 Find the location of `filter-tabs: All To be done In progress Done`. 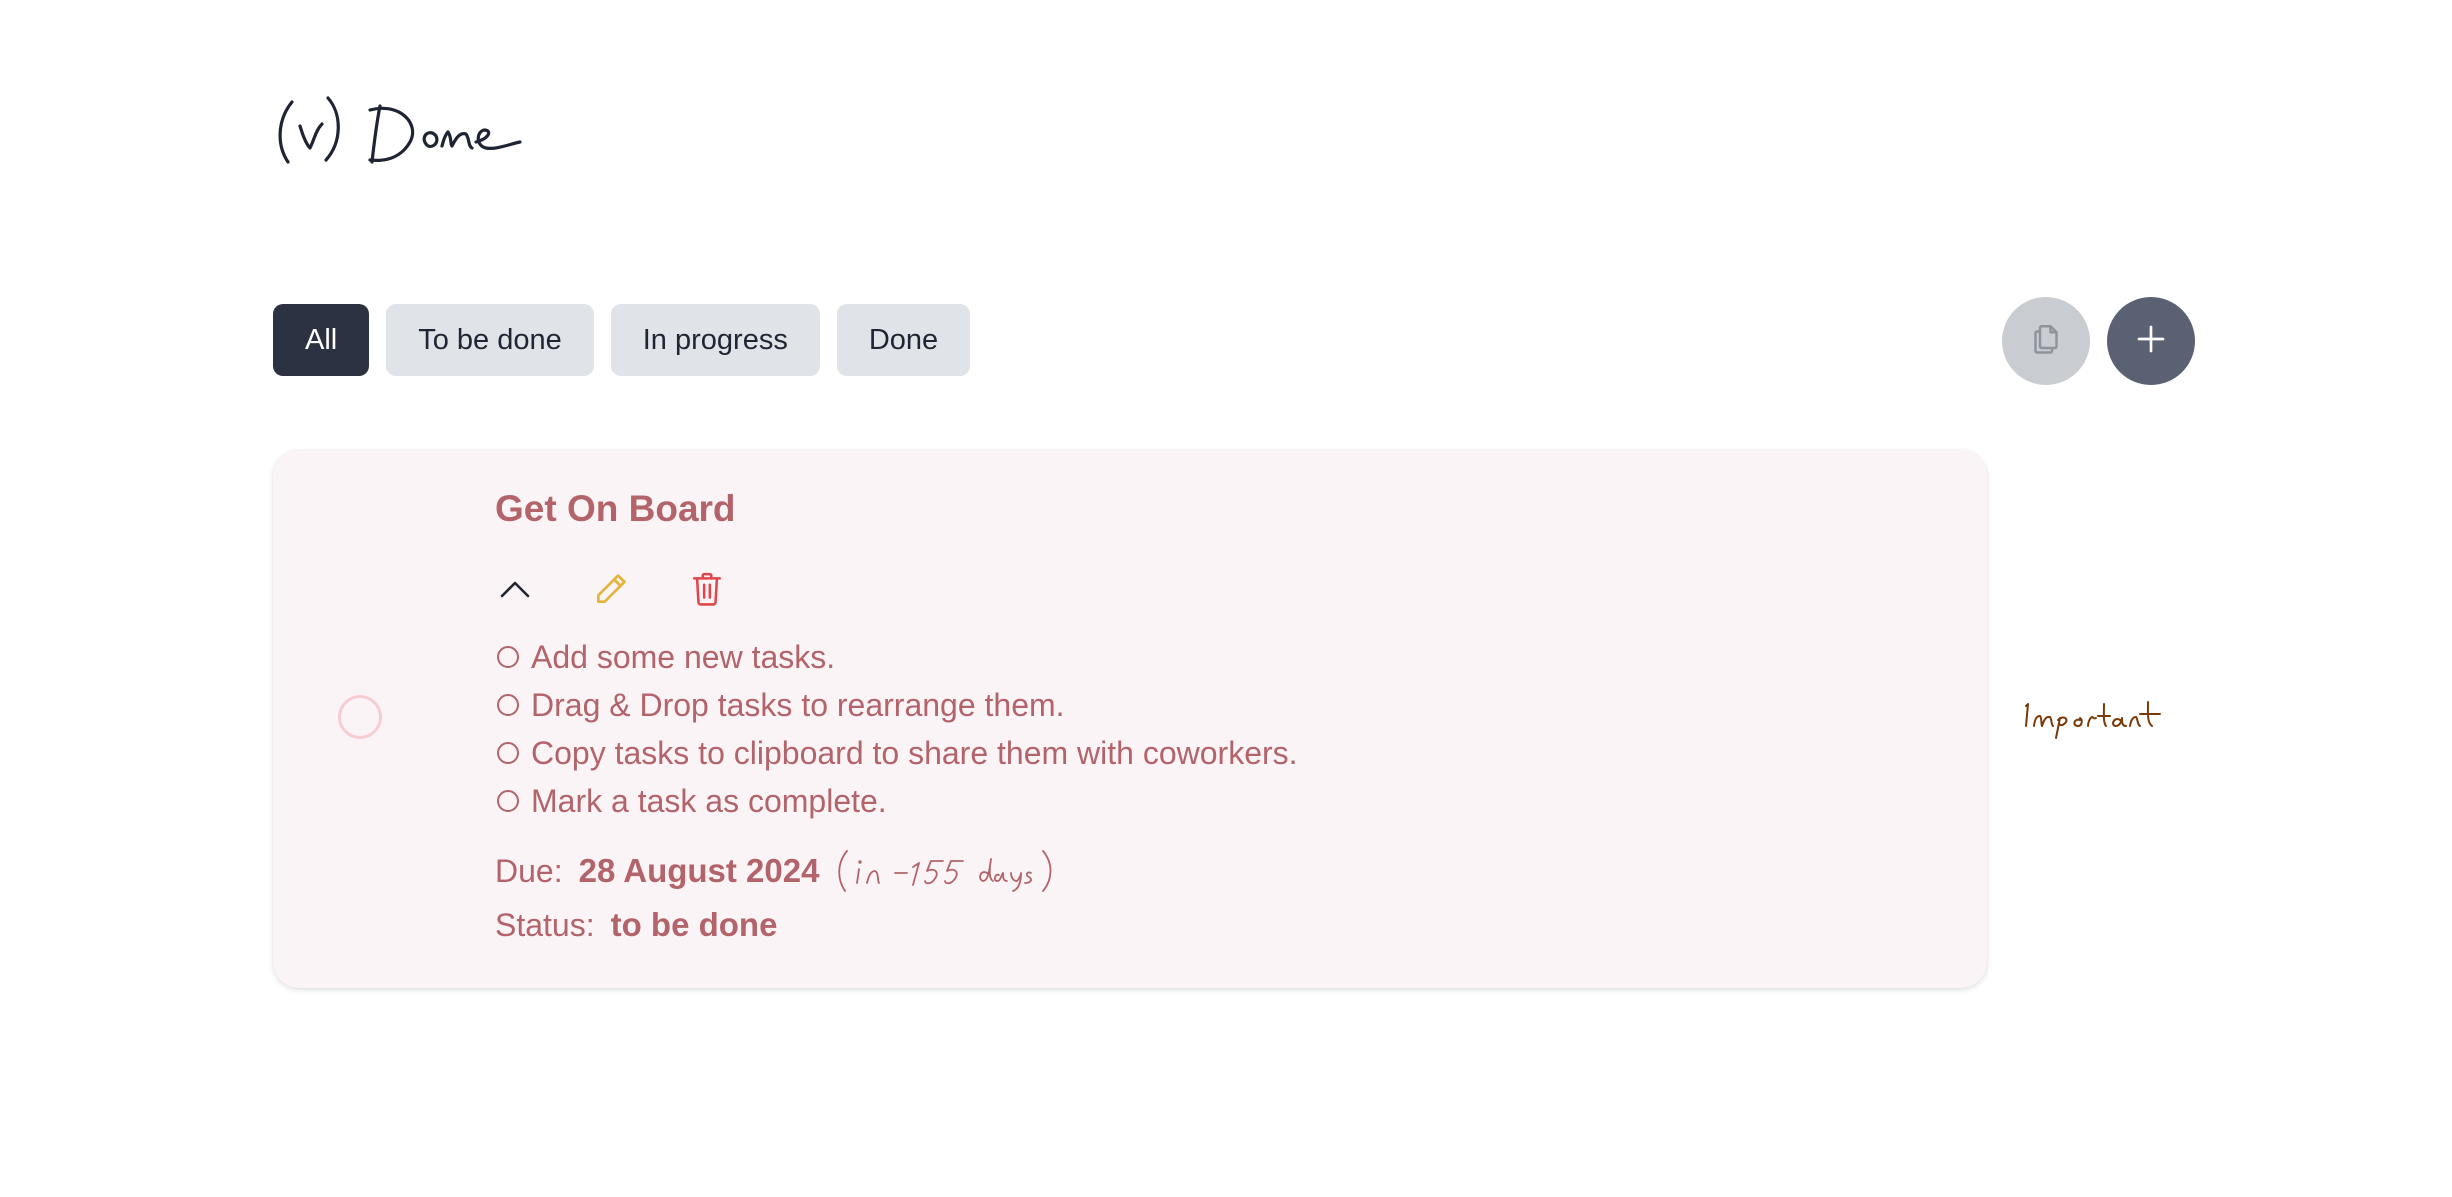

filter-tabs: All To be done In progress Done is located at coordinates (622, 340).